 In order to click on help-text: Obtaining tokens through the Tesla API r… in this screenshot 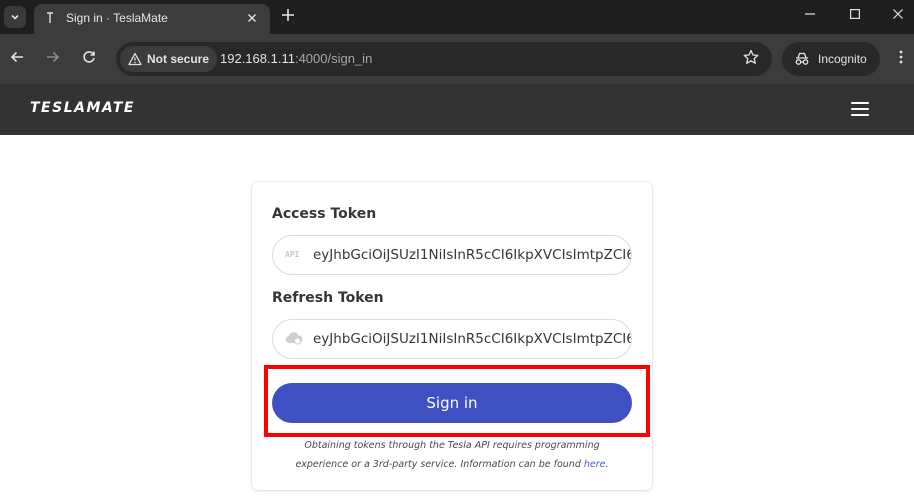, I will do `click(452, 455)`.